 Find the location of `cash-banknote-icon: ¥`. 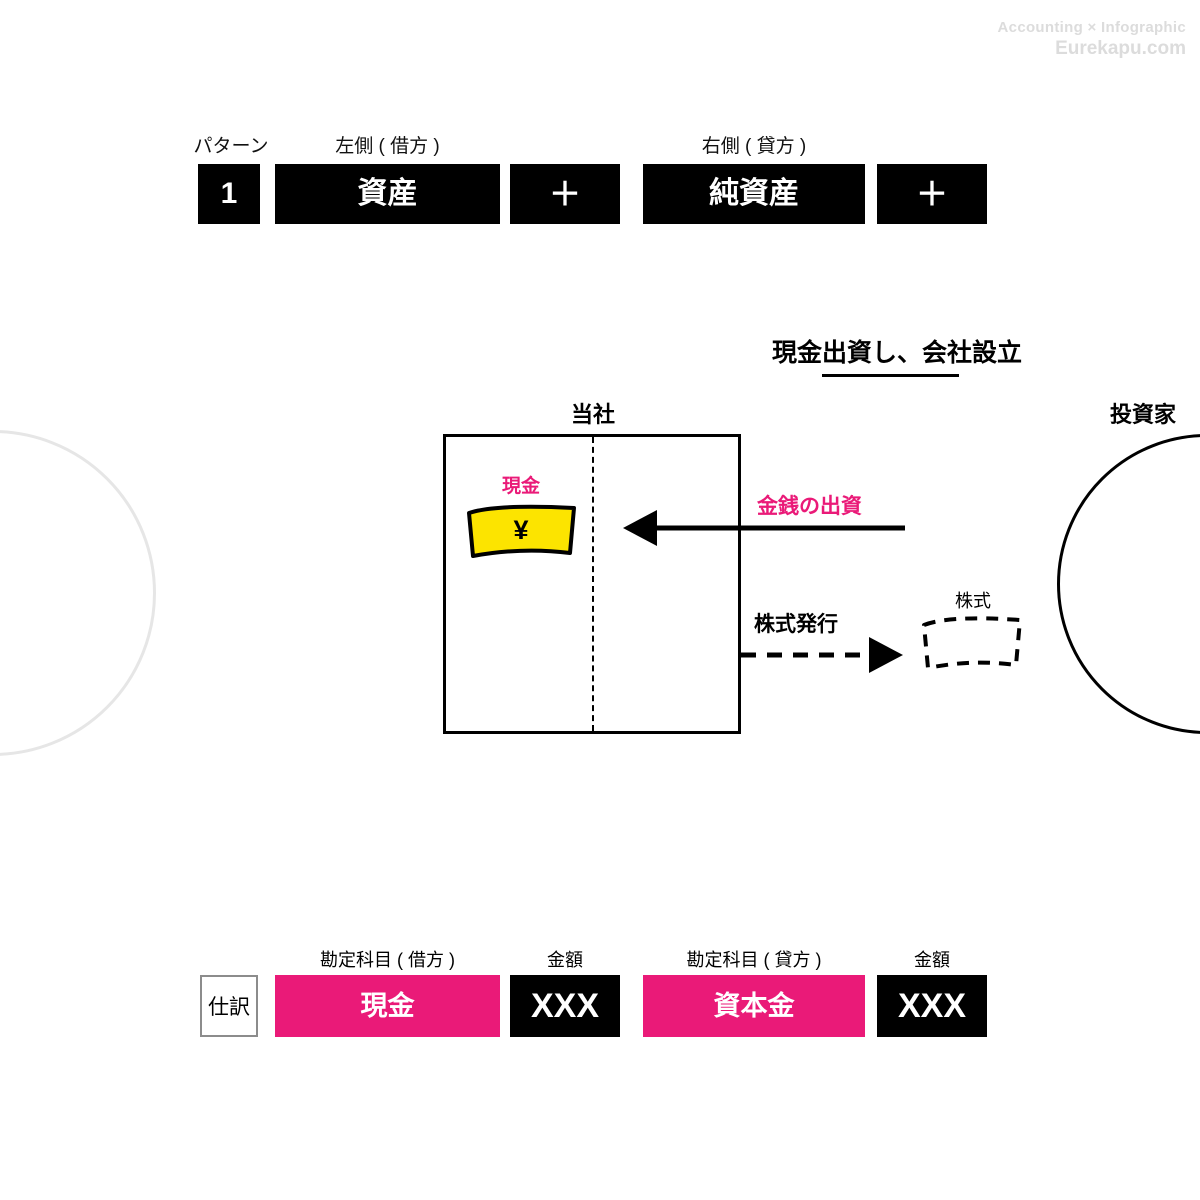

cash-banknote-icon: ¥ is located at coordinates (521, 531).